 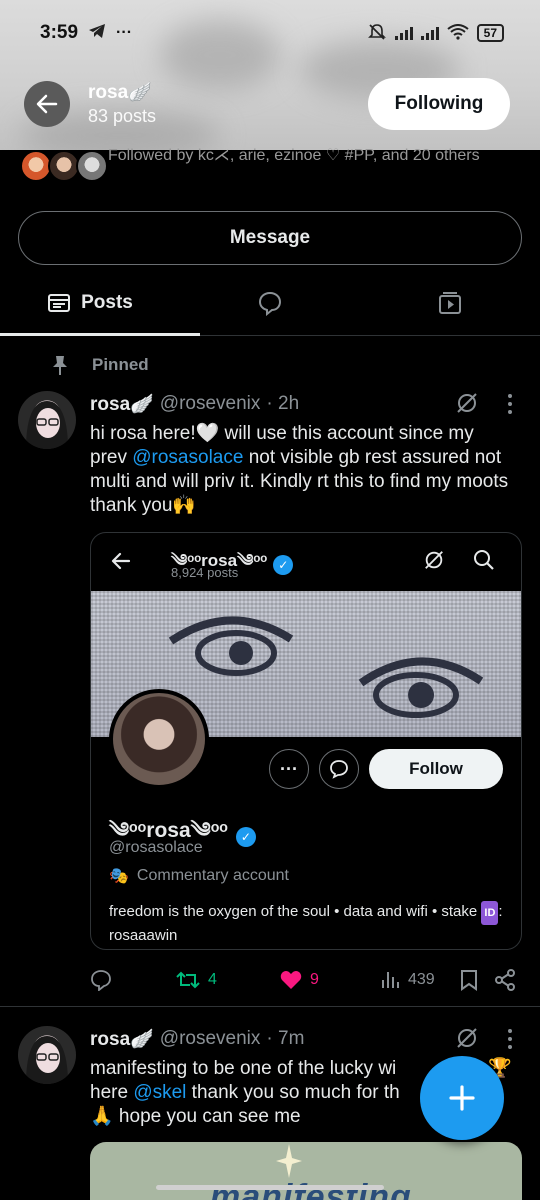 I want to click on tab-posts: Posts, so click(x=100, y=303).